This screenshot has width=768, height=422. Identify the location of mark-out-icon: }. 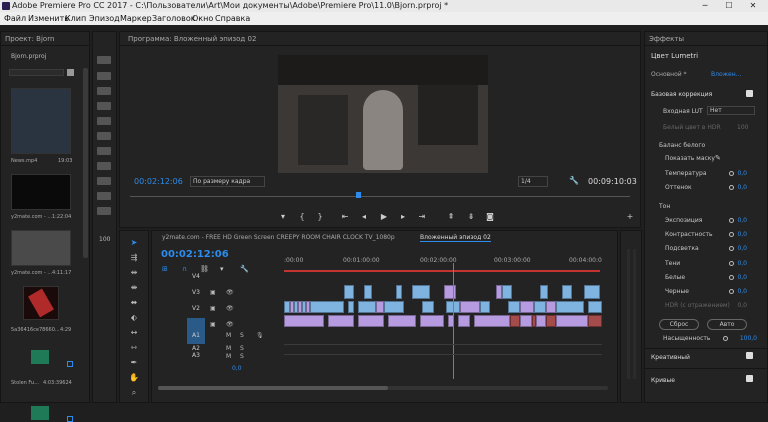
(320, 217).